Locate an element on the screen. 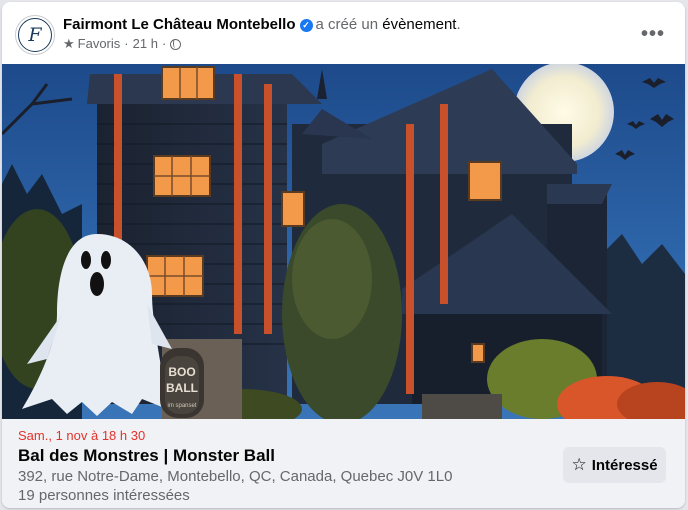 This screenshot has width=688, height=510. interested-count: 19 personnes intéressées is located at coordinates (104, 495).